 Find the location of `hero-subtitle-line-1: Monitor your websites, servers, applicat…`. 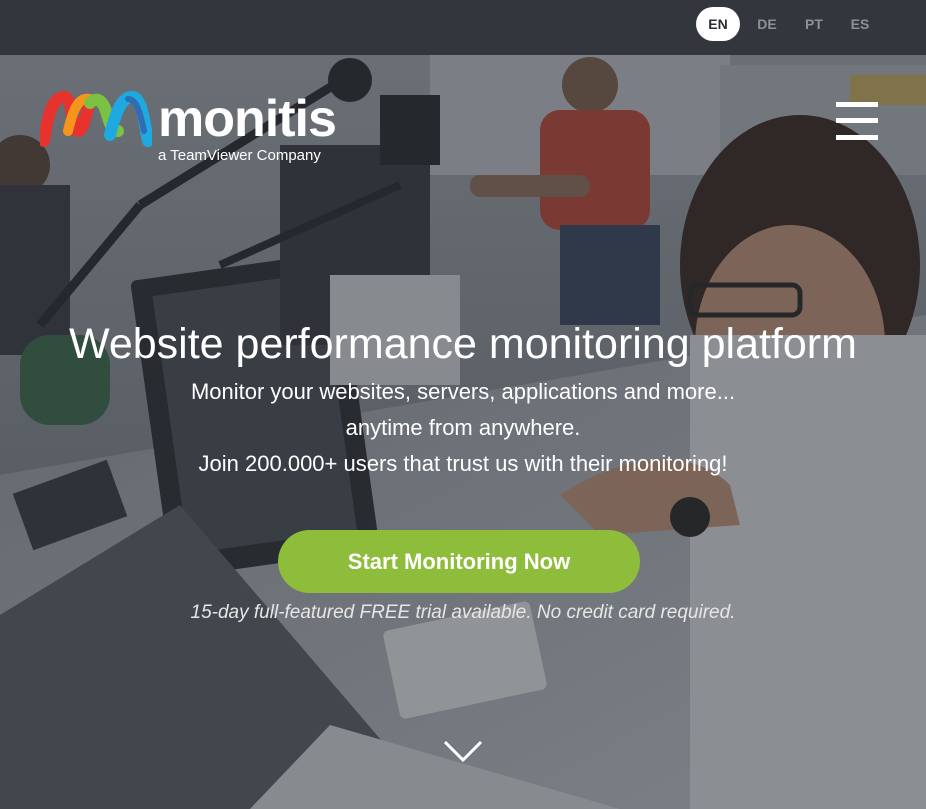

hero-subtitle-line-1: Monitor your websites, servers, applicat… is located at coordinates (463, 391).